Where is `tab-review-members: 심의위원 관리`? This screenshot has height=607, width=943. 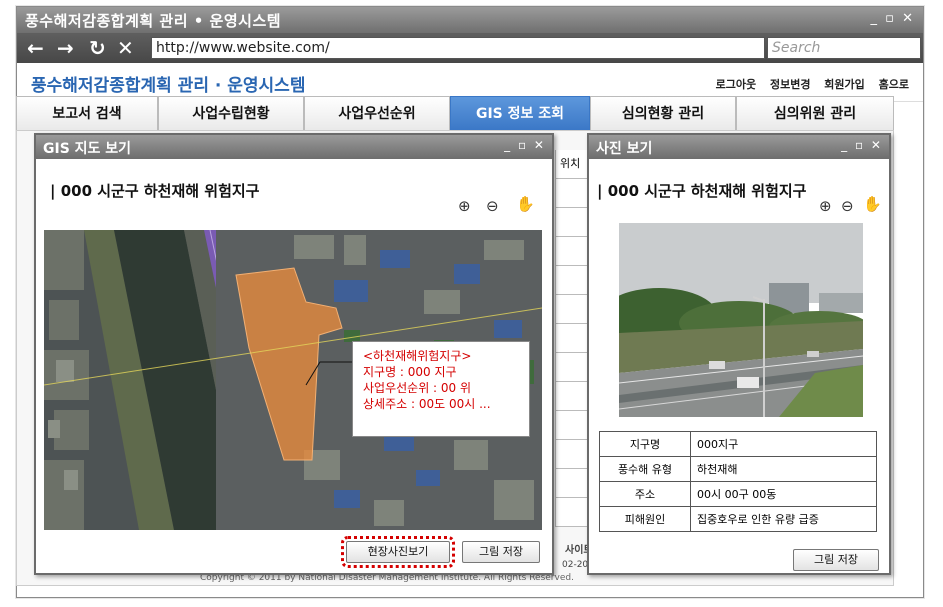
tab-review-members: 심의위원 관리 is located at coordinates (815, 113).